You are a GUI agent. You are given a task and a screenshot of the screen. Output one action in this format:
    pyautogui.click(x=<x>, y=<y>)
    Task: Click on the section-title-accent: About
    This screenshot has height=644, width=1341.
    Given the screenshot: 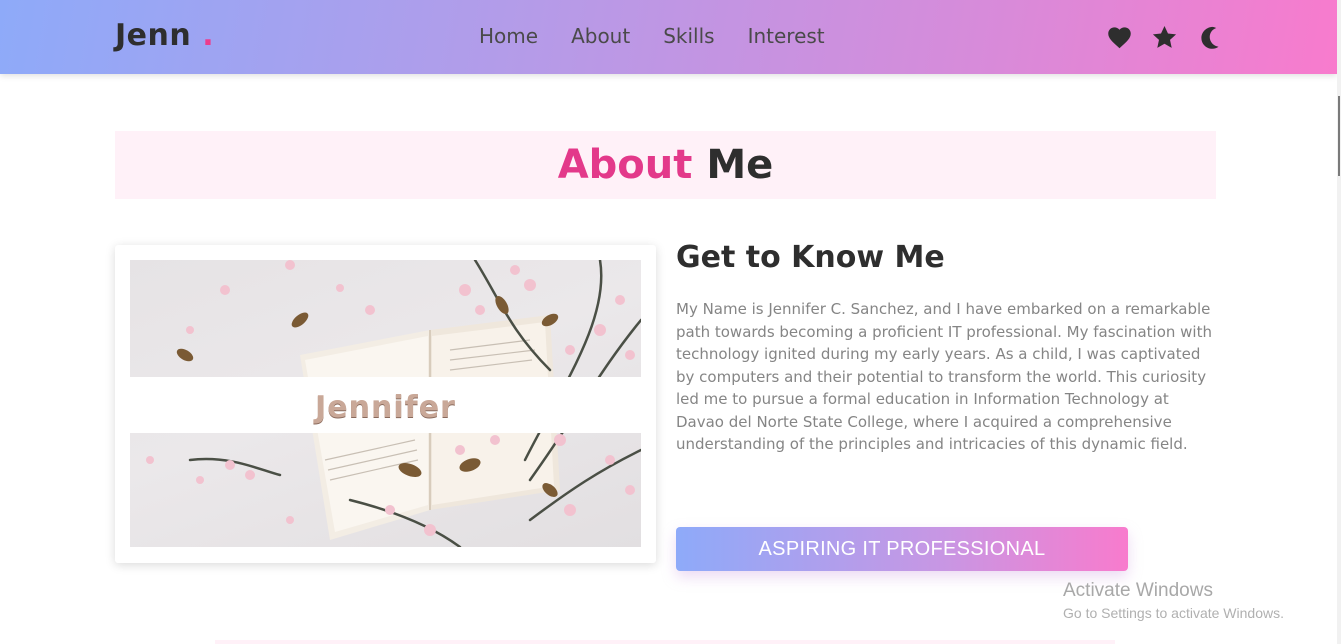 What is the action you would take?
    pyautogui.click(x=625, y=165)
    